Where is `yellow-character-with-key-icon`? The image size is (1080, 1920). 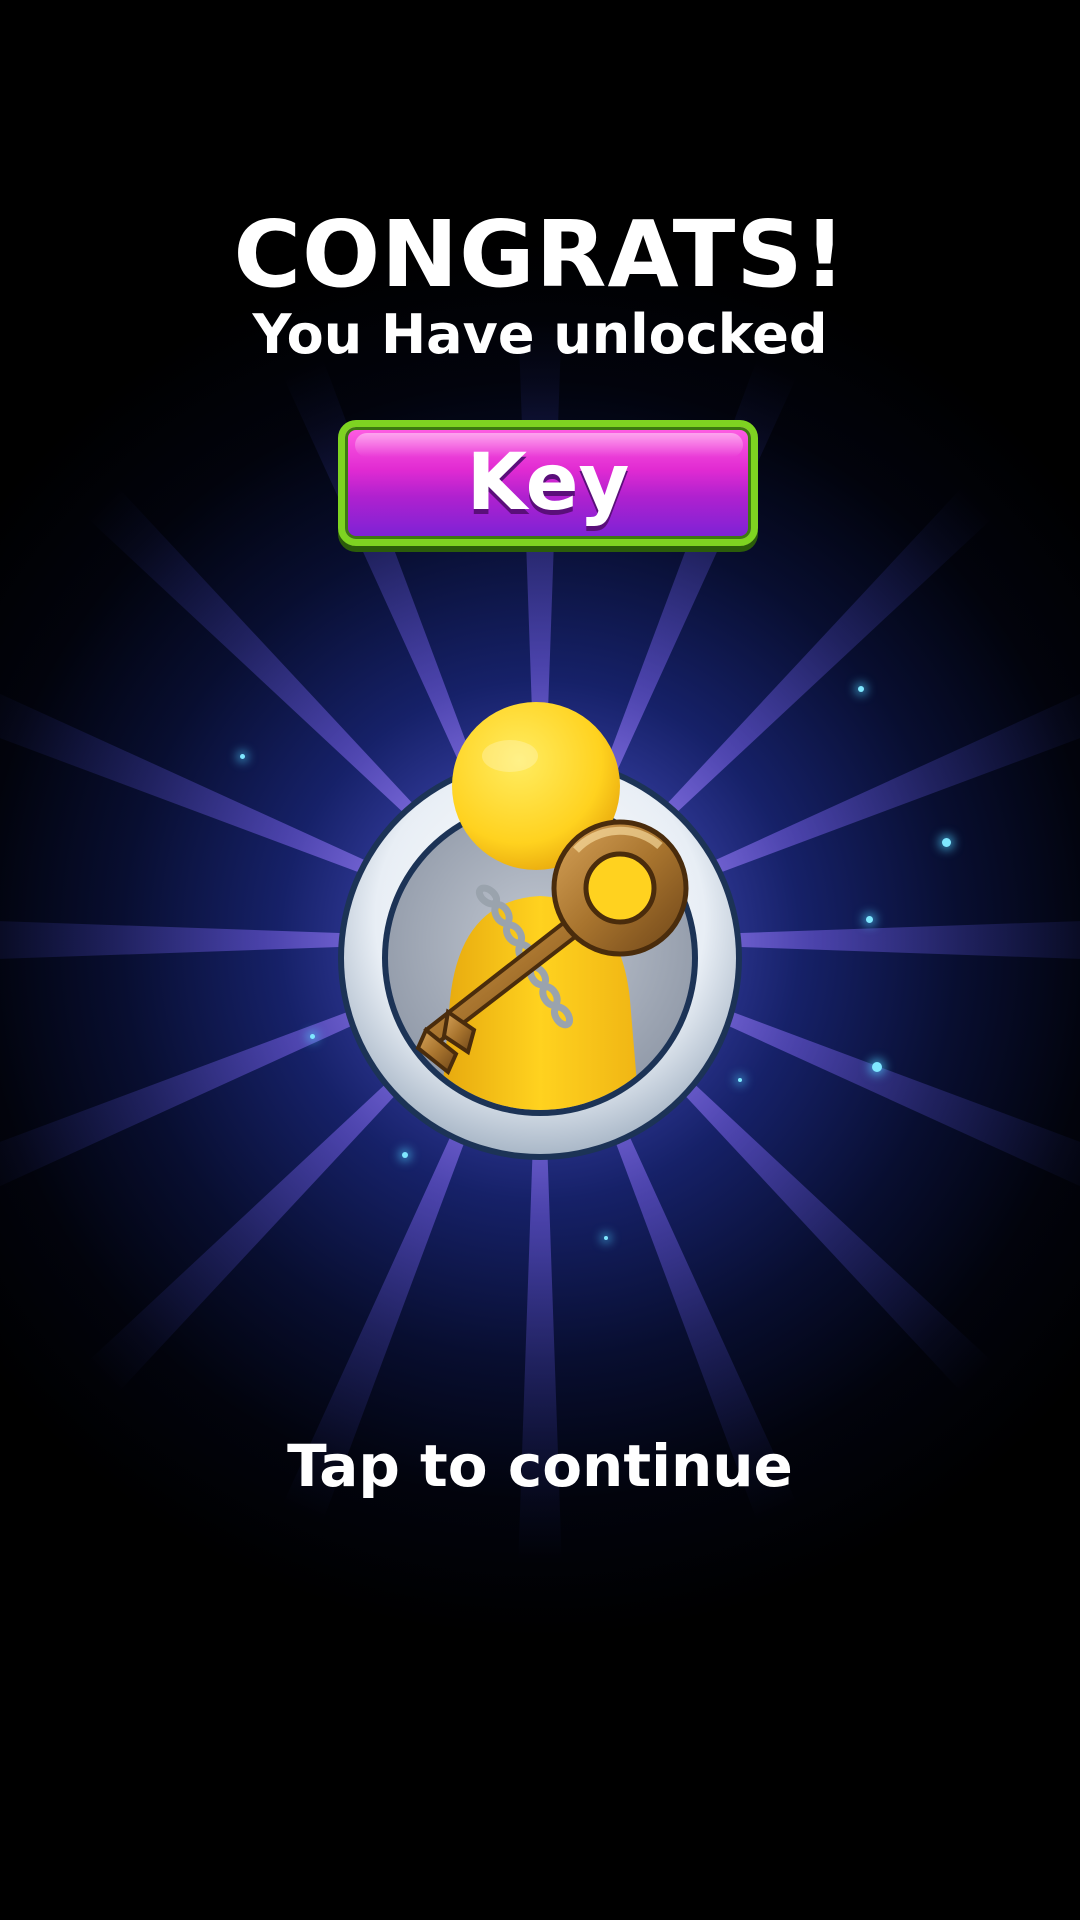 yellow-character-with-key-icon is located at coordinates (540, 931).